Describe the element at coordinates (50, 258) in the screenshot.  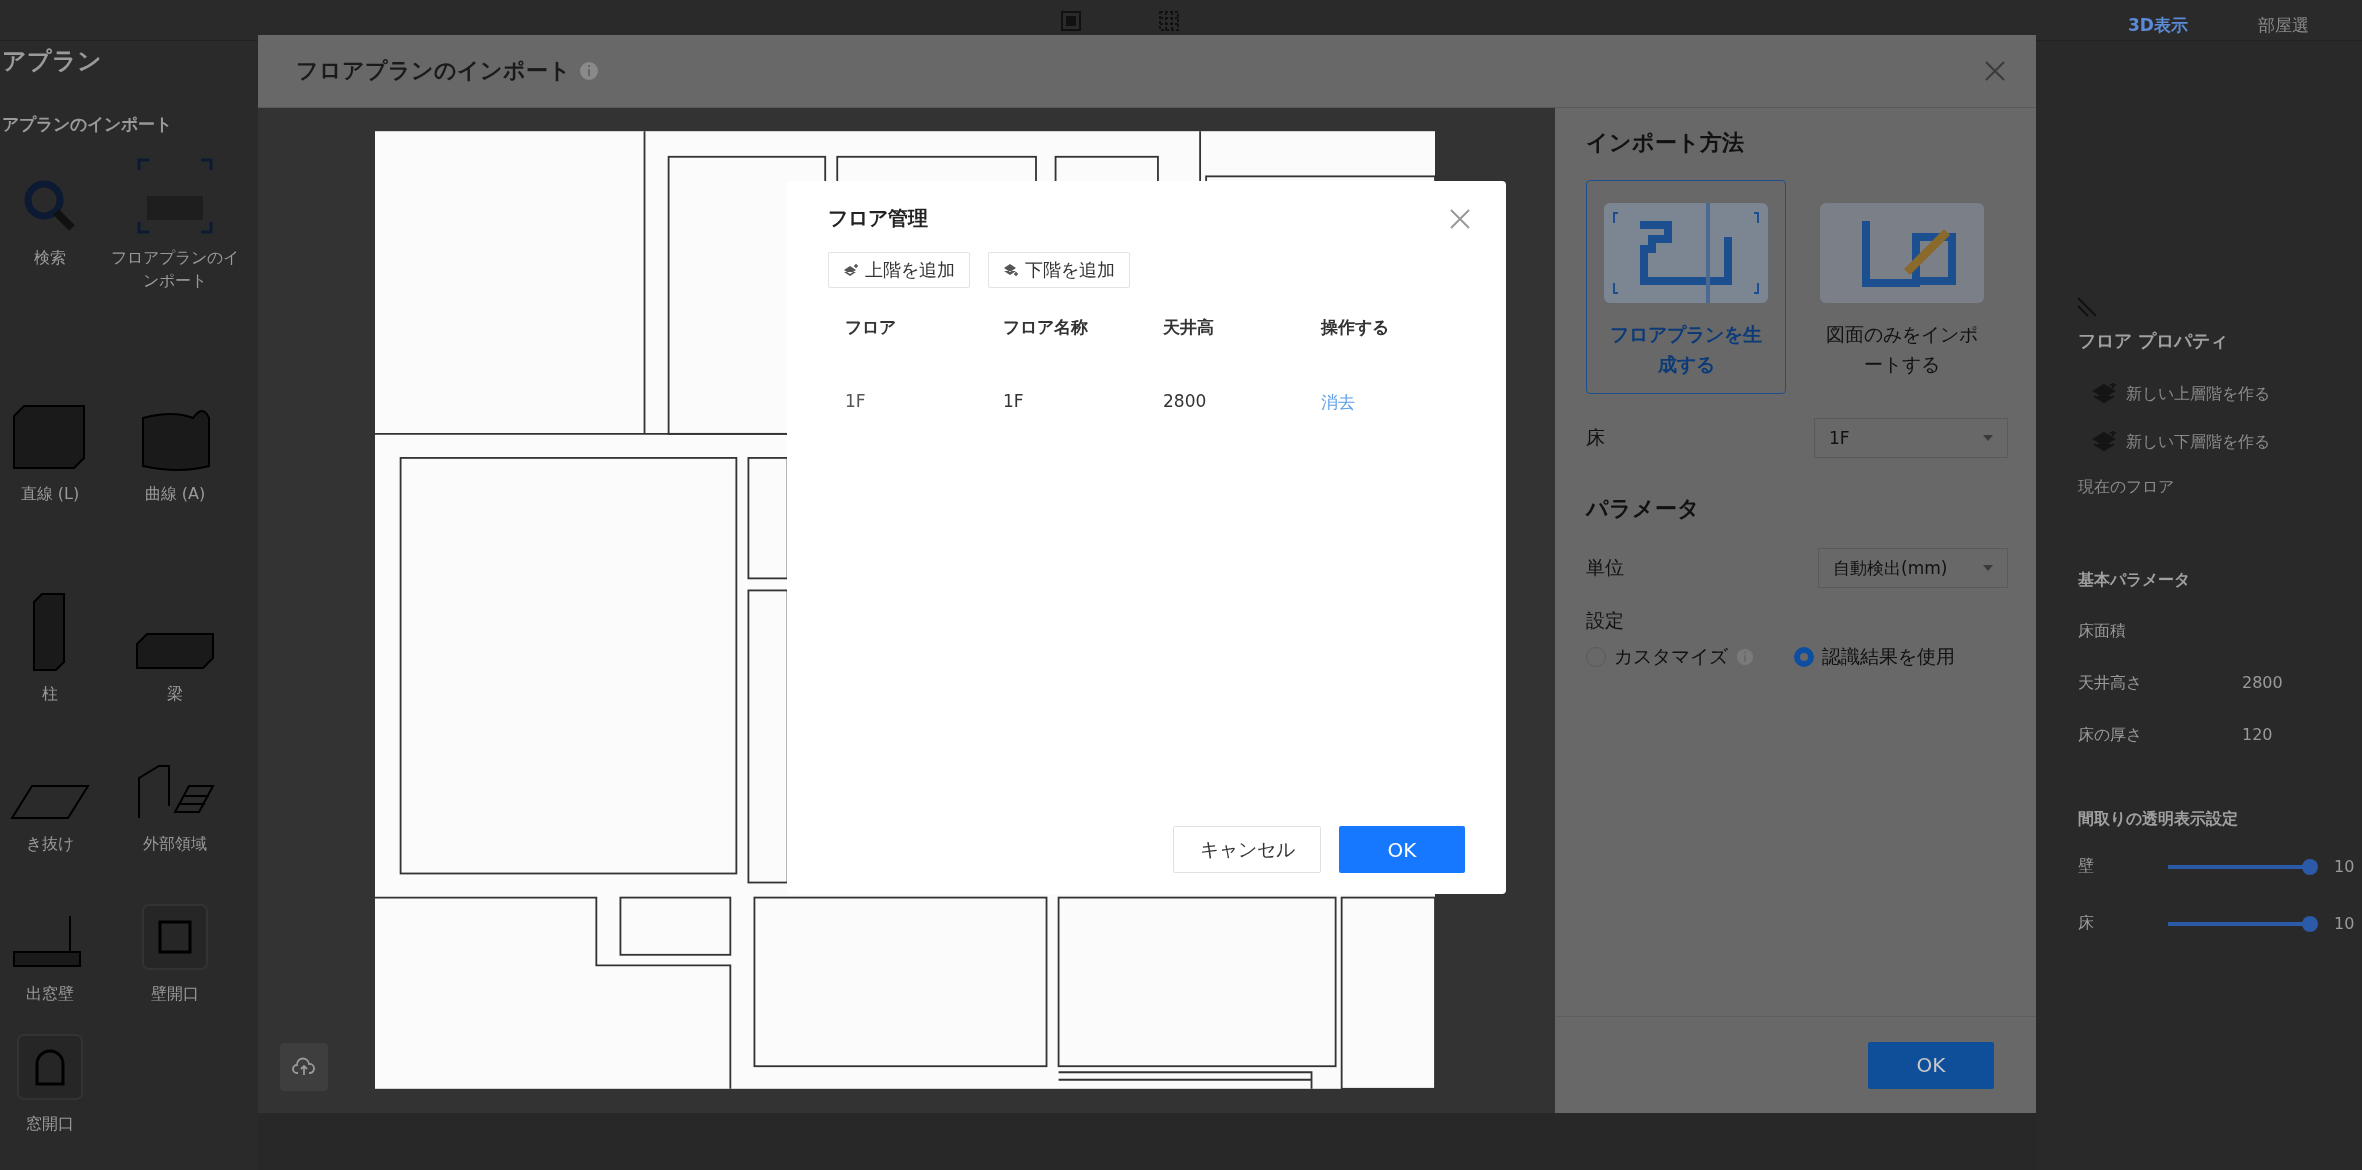
I see `tool-label: 検索` at that location.